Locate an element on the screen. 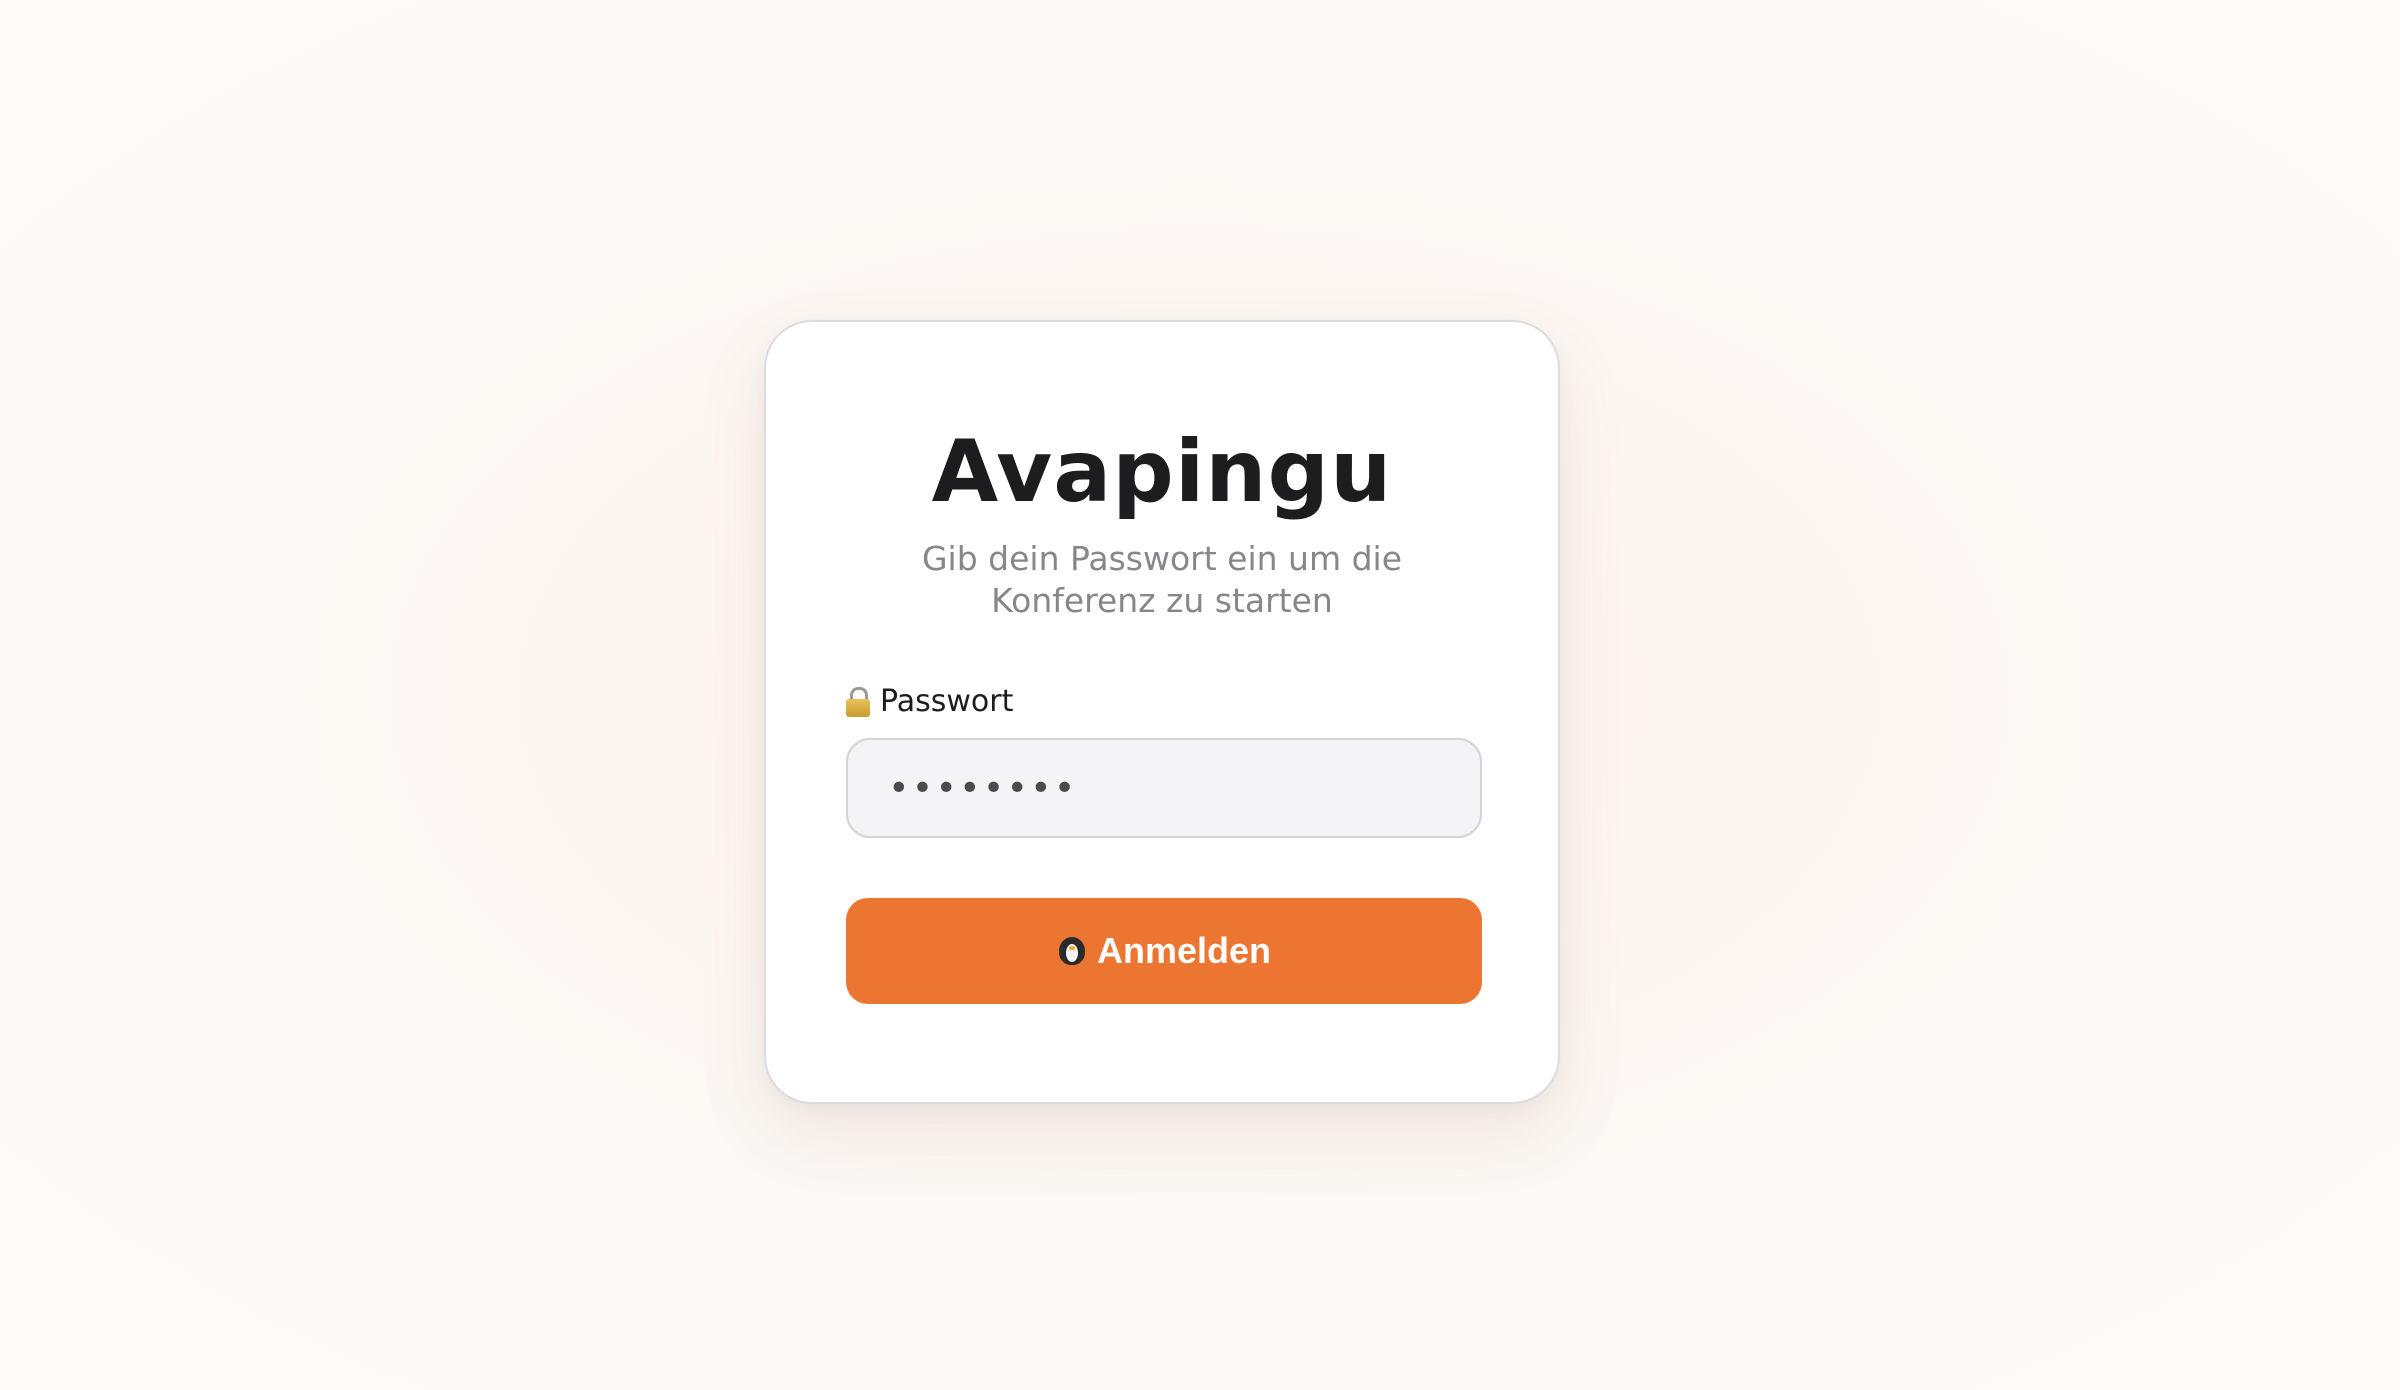 This screenshot has width=2400, height=1390. password-input is located at coordinates (1164, 788).